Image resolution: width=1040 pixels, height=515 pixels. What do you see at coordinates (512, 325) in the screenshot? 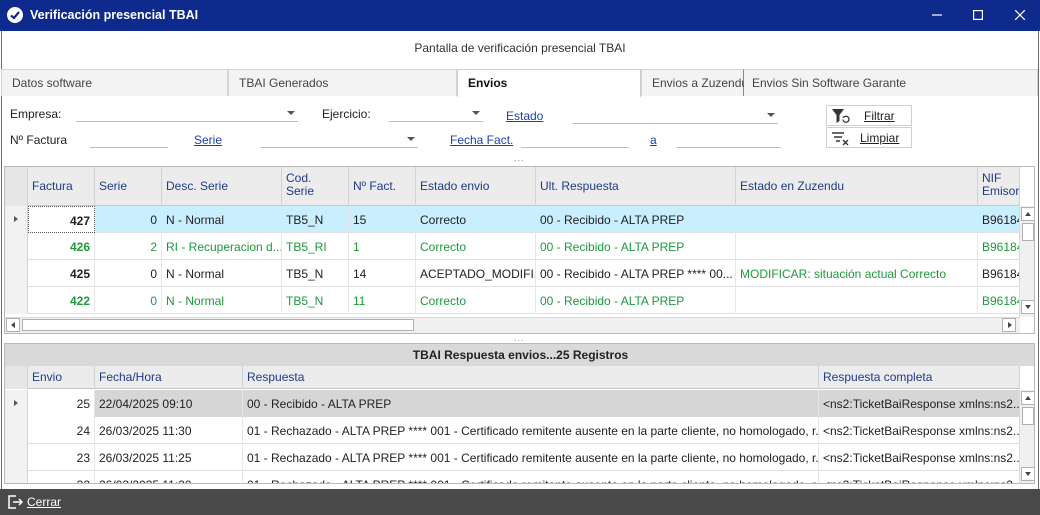
I see `envios-hscrollbar` at bounding box center [512, 325].